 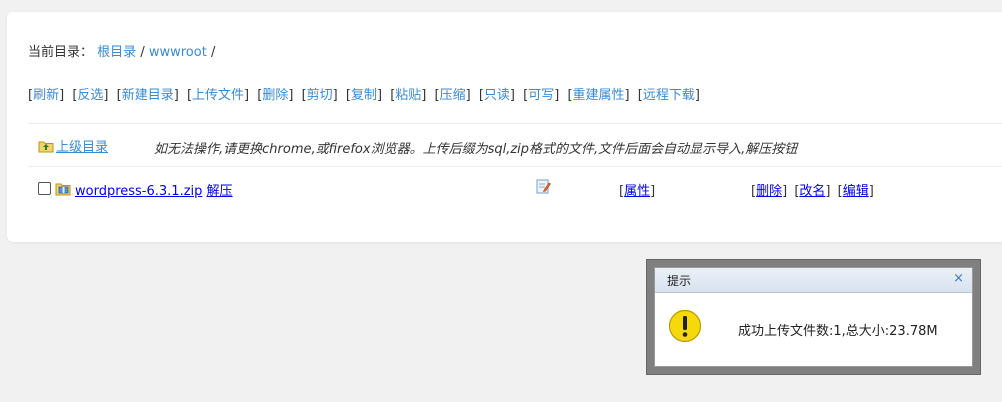 What do you see at coordinates (669, 95) in the screenshot?
I see `remote-download-button: 远程下载` at bounding box center [669, 95].